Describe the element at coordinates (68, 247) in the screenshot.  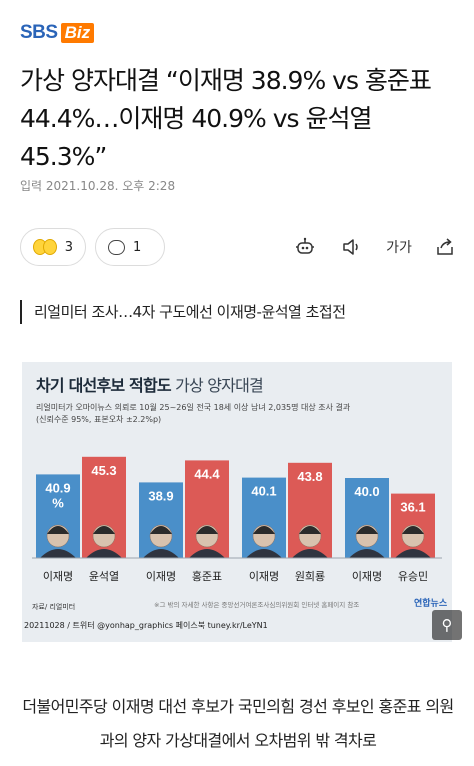
I see `reaction-count: 3` at that location.